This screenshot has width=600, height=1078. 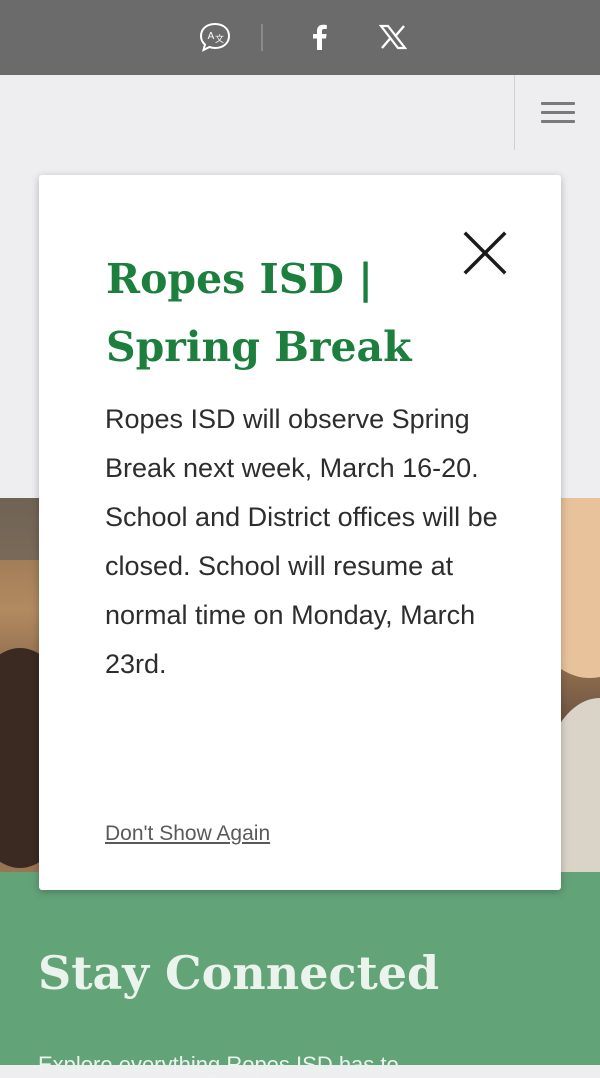 I want to click on dont-show-again-link: Don't Show Again, so click(x=187, y=834).